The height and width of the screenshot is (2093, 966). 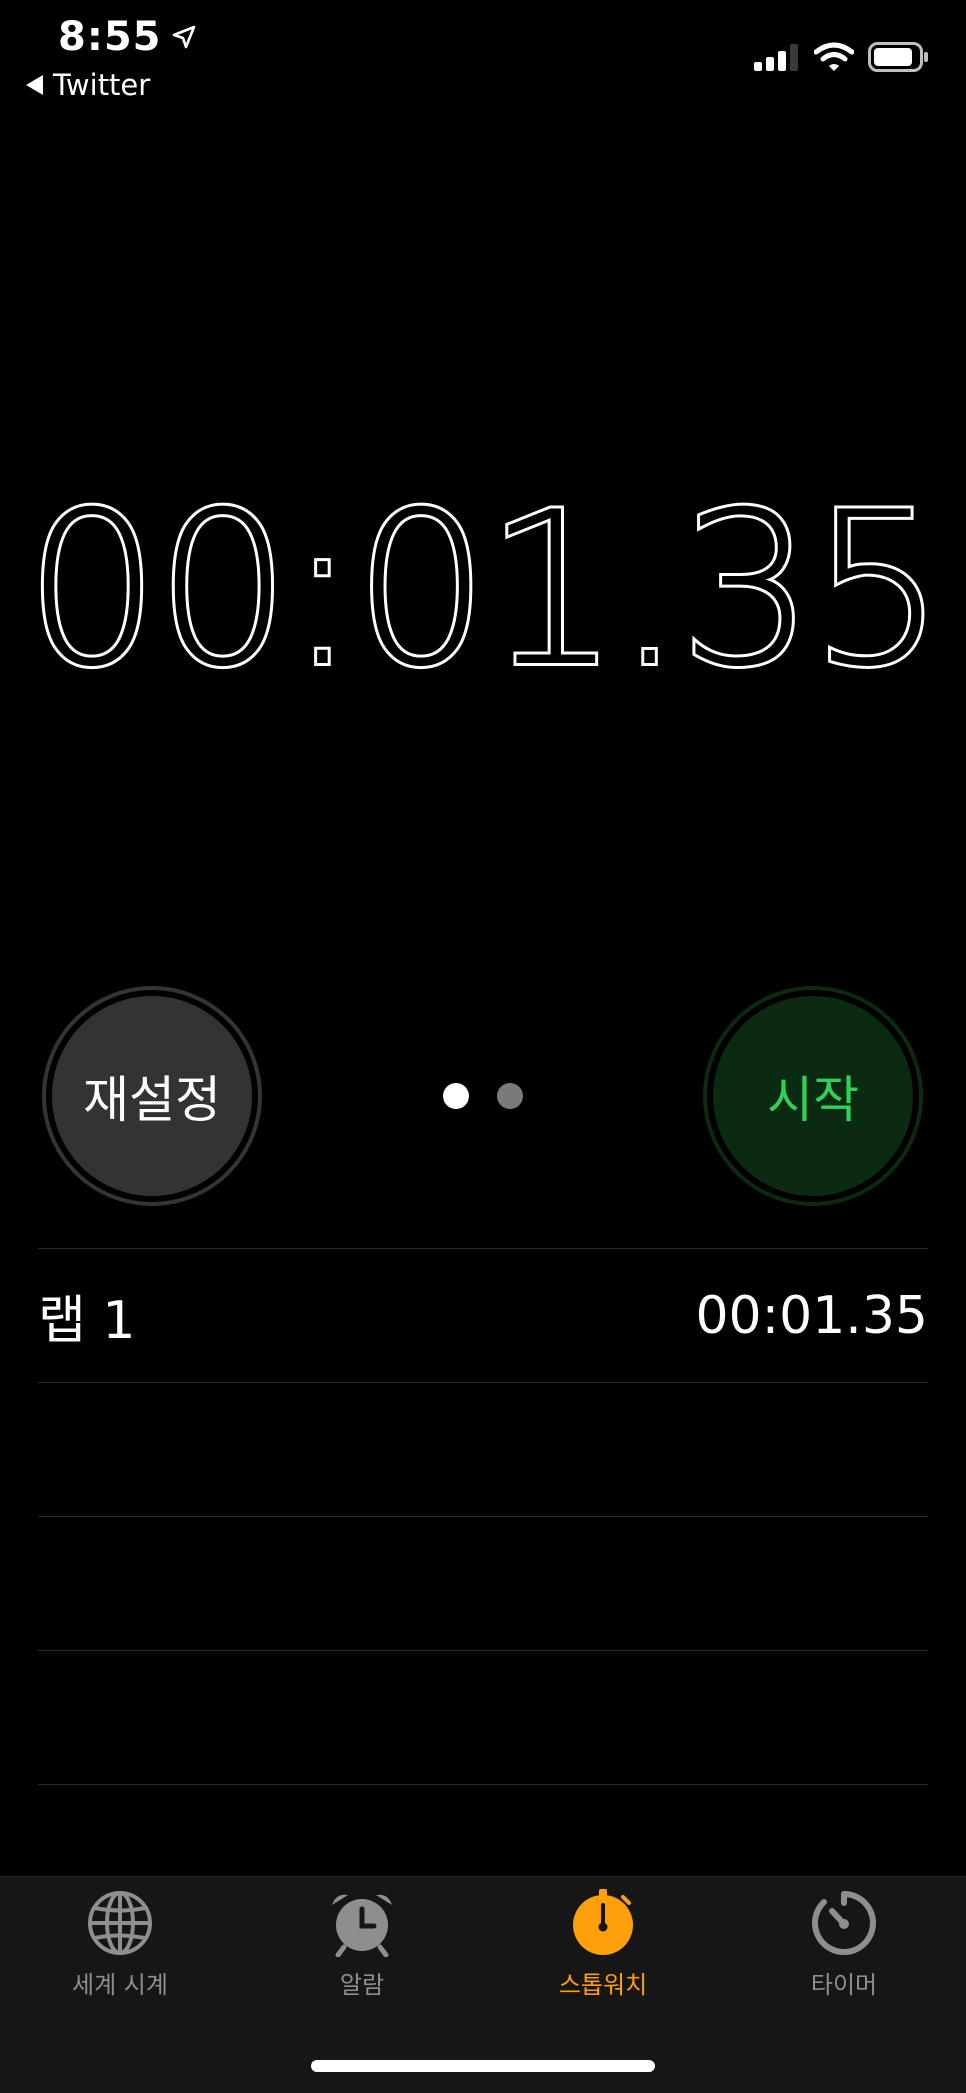 What do you see at coordinates (110, 37) in the screenshot?
I see `clock-time: 8:55` at bounding box center [110, 37].